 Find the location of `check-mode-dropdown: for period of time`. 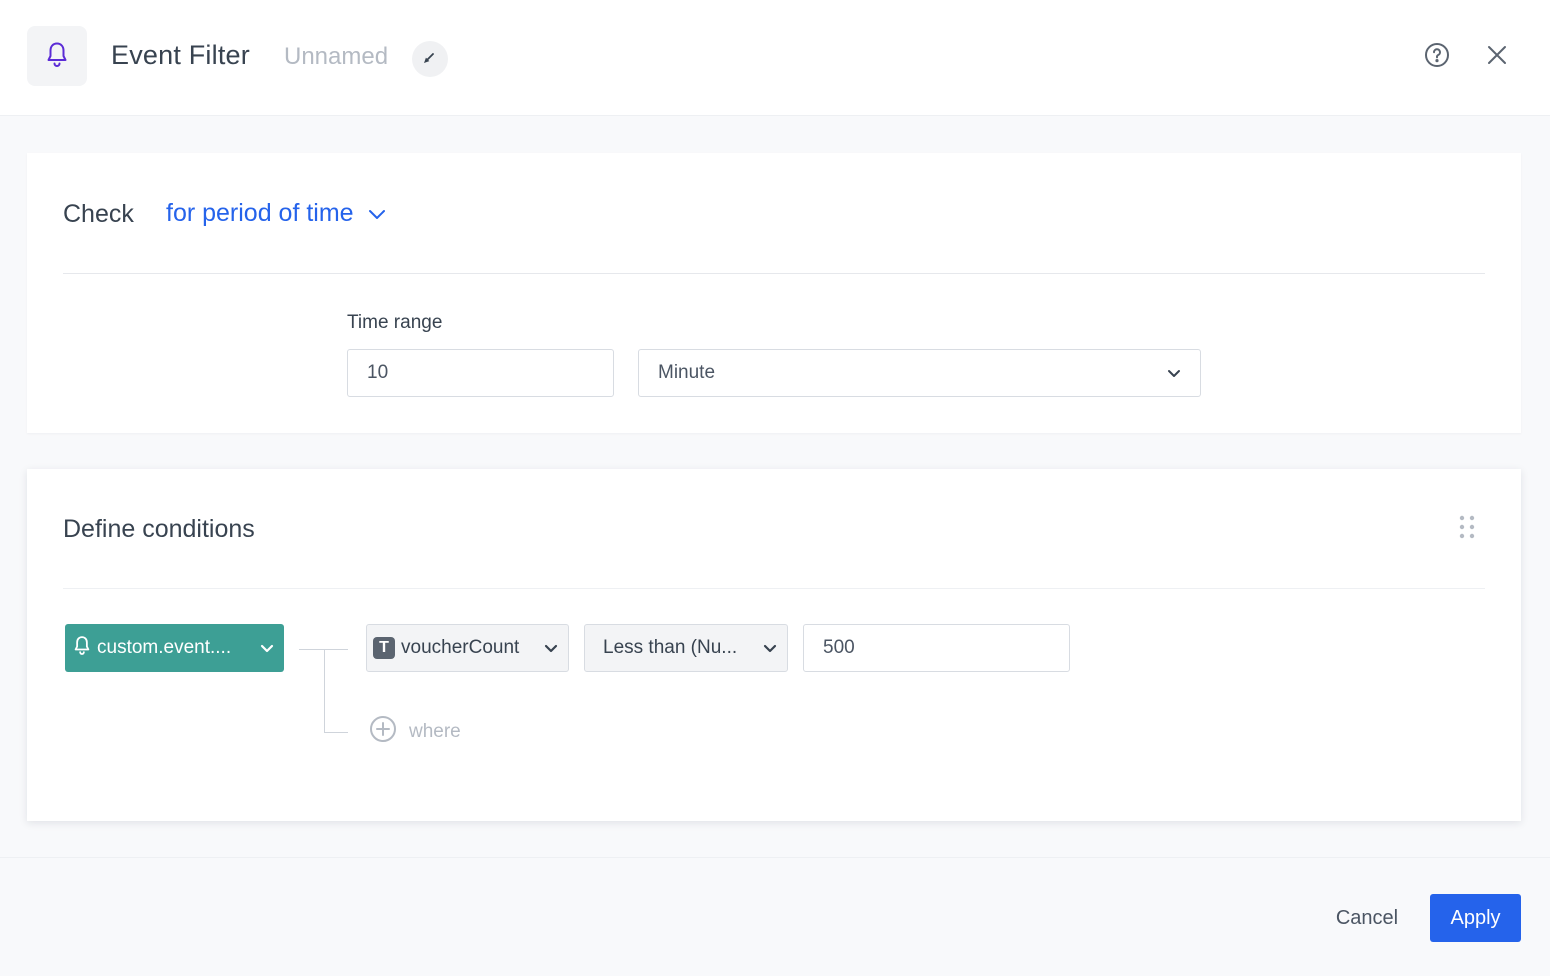

check-mode-dropdown: for period of time is located at coordinates (276, 213).